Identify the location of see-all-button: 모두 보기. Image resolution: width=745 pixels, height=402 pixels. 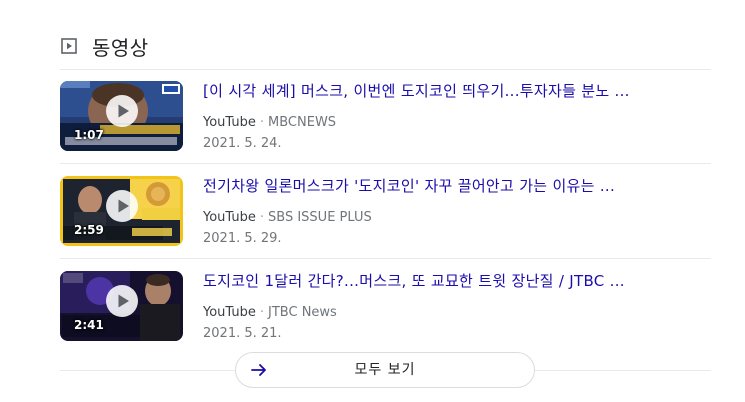
(385, 370).